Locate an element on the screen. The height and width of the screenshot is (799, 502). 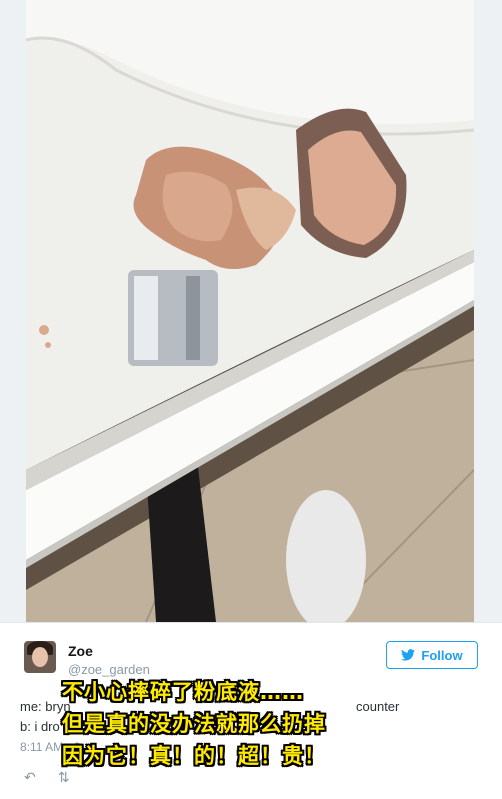
twitter-bird-icon is located at coordinates (408, 655).